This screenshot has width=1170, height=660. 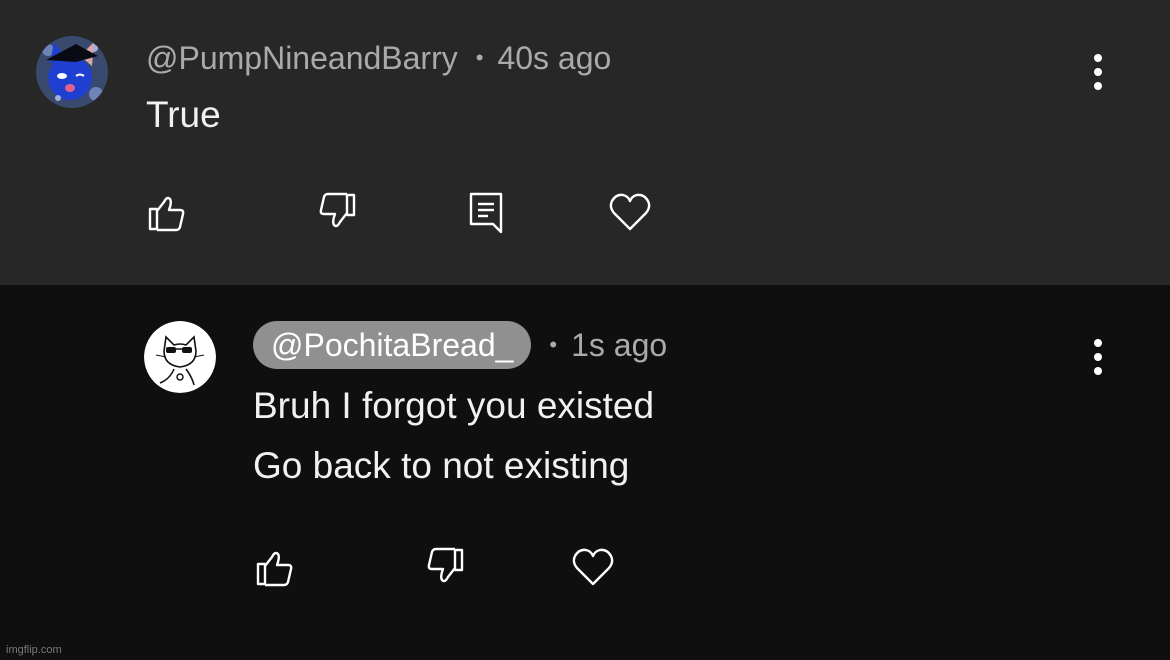 I want to click on comment-meta: @PumpNineandBarry • 40s ago, so click(x=378, y=58).